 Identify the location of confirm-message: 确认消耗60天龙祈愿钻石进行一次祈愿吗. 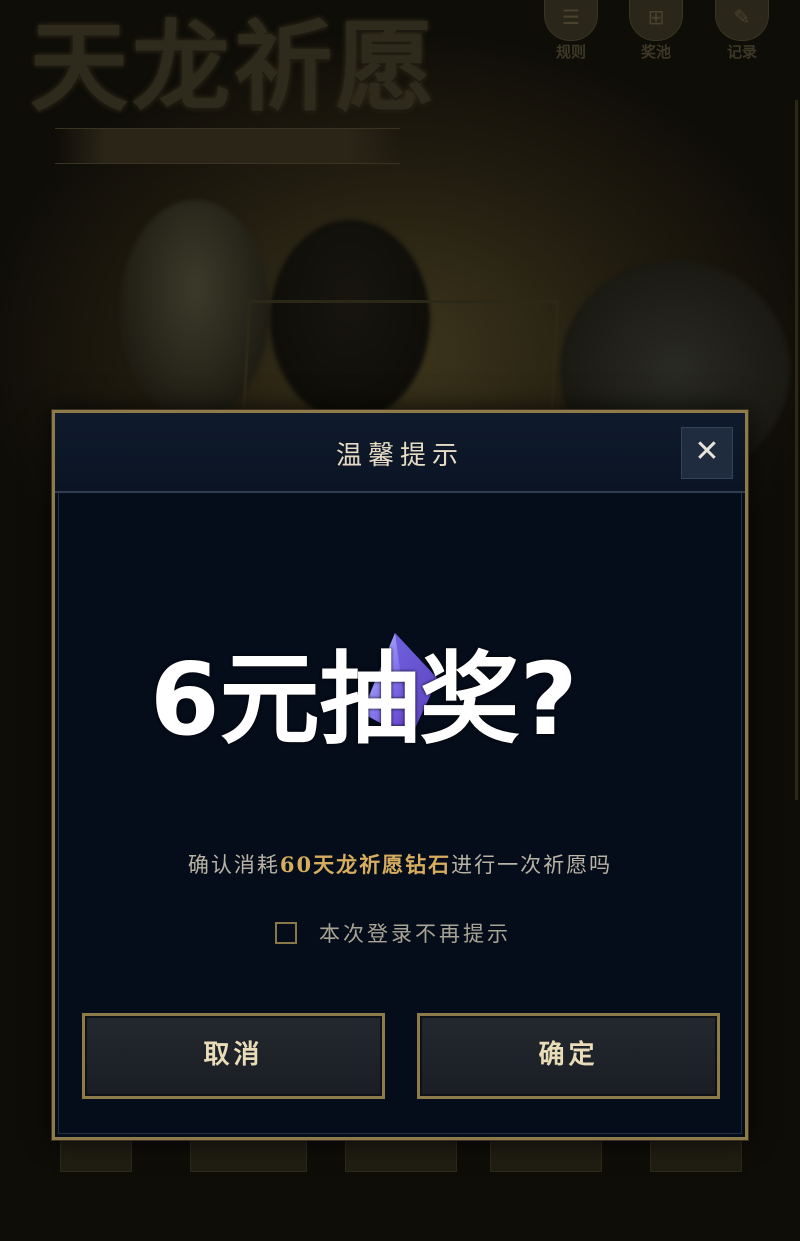
(400, 864).